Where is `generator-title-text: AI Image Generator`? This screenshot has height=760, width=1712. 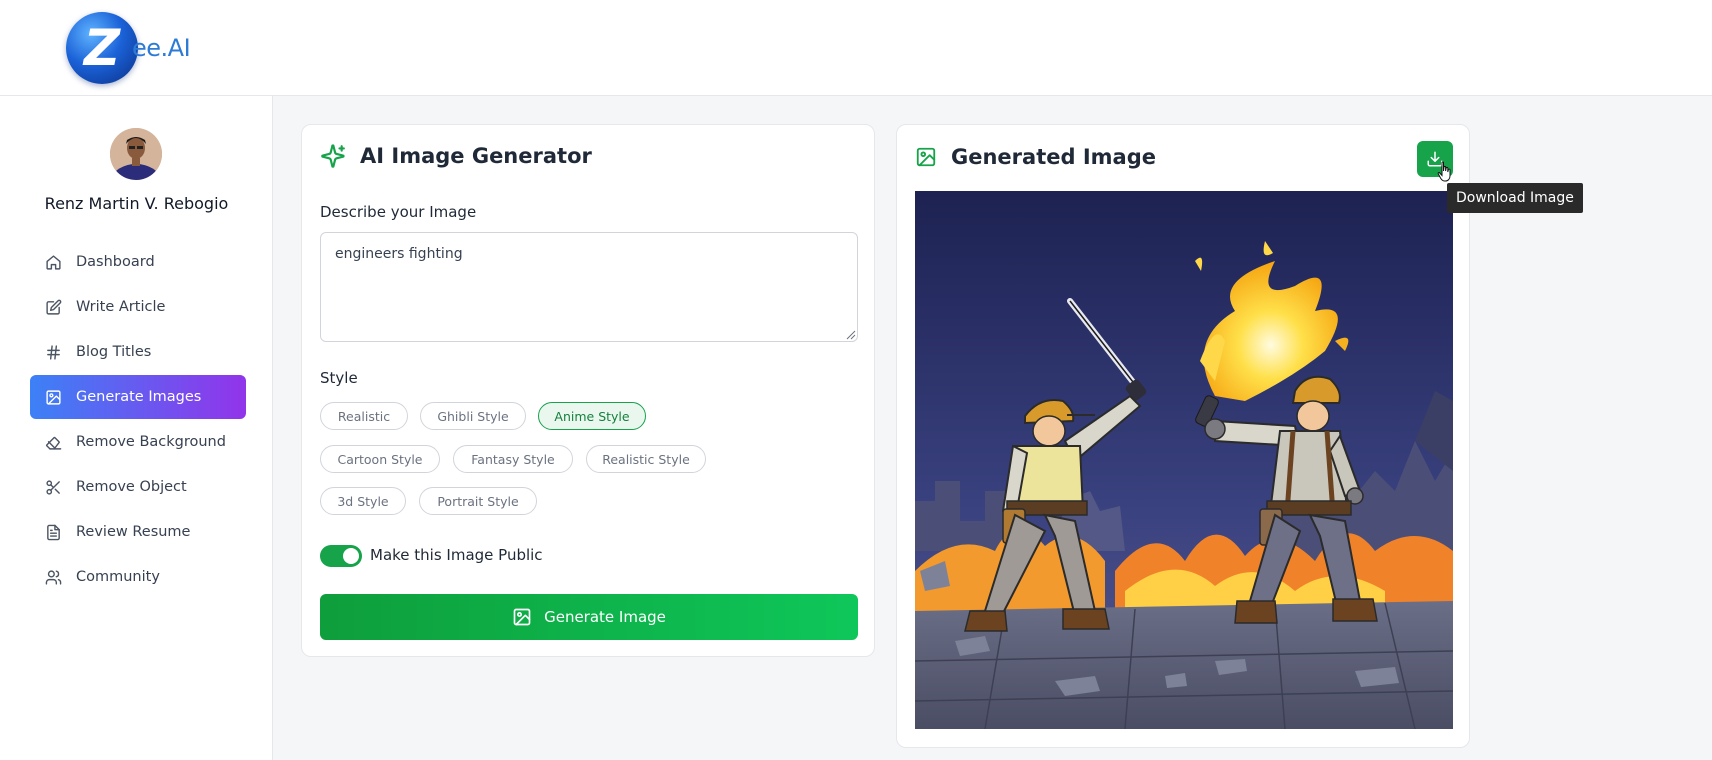
generator-title-text: AI Image Generator is located at coordinates (476, 156).